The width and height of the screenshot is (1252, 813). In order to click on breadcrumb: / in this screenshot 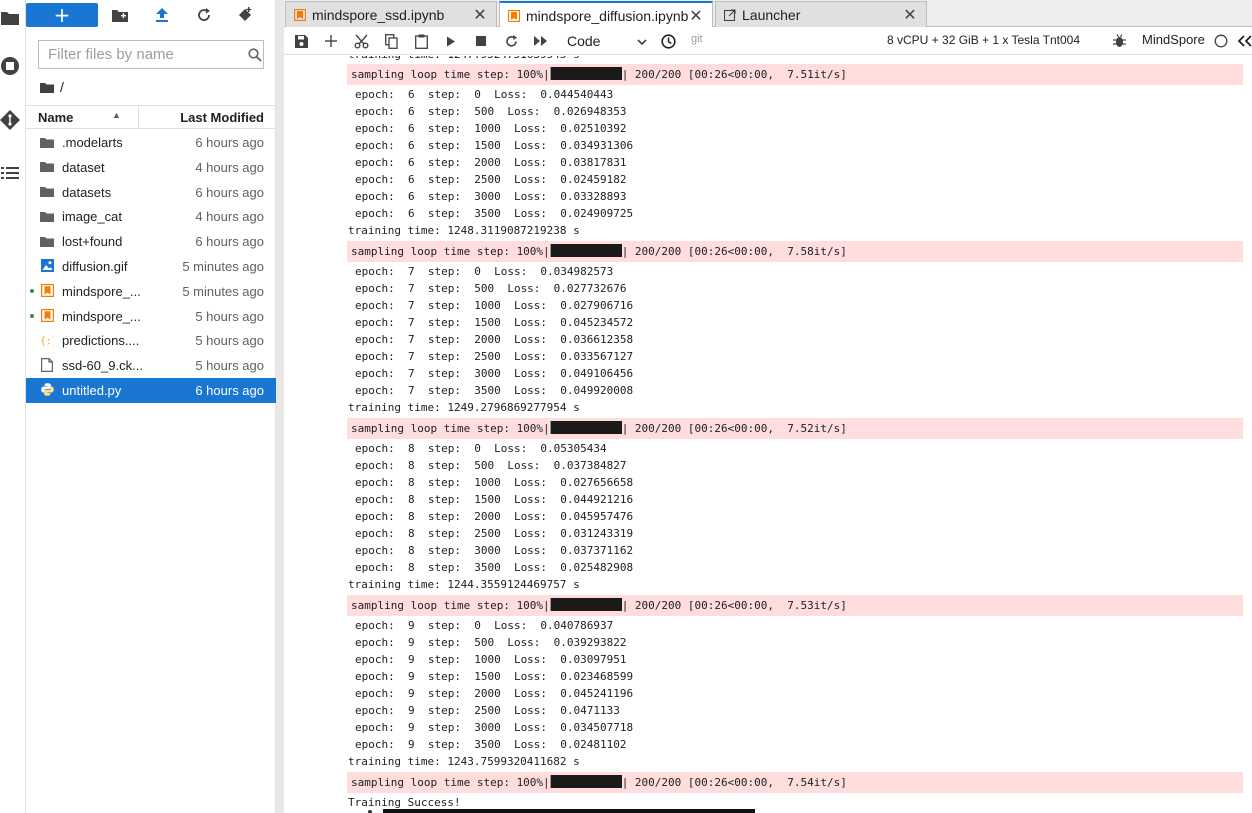, I will do `click(52, 87)`.